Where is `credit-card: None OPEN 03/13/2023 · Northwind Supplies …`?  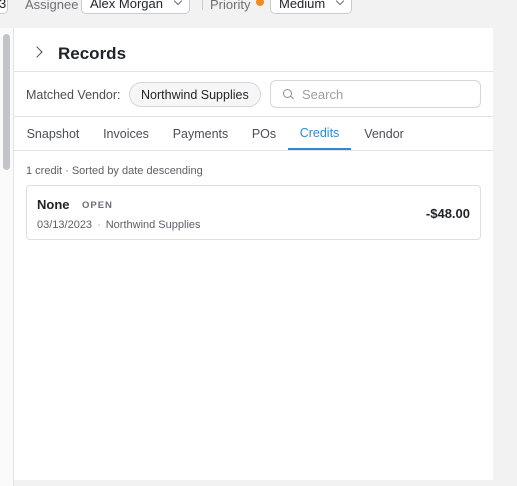 credit-card: None OPEN 03/13/2023 · Northwind Supplies … is located at coordinates (253, 212).